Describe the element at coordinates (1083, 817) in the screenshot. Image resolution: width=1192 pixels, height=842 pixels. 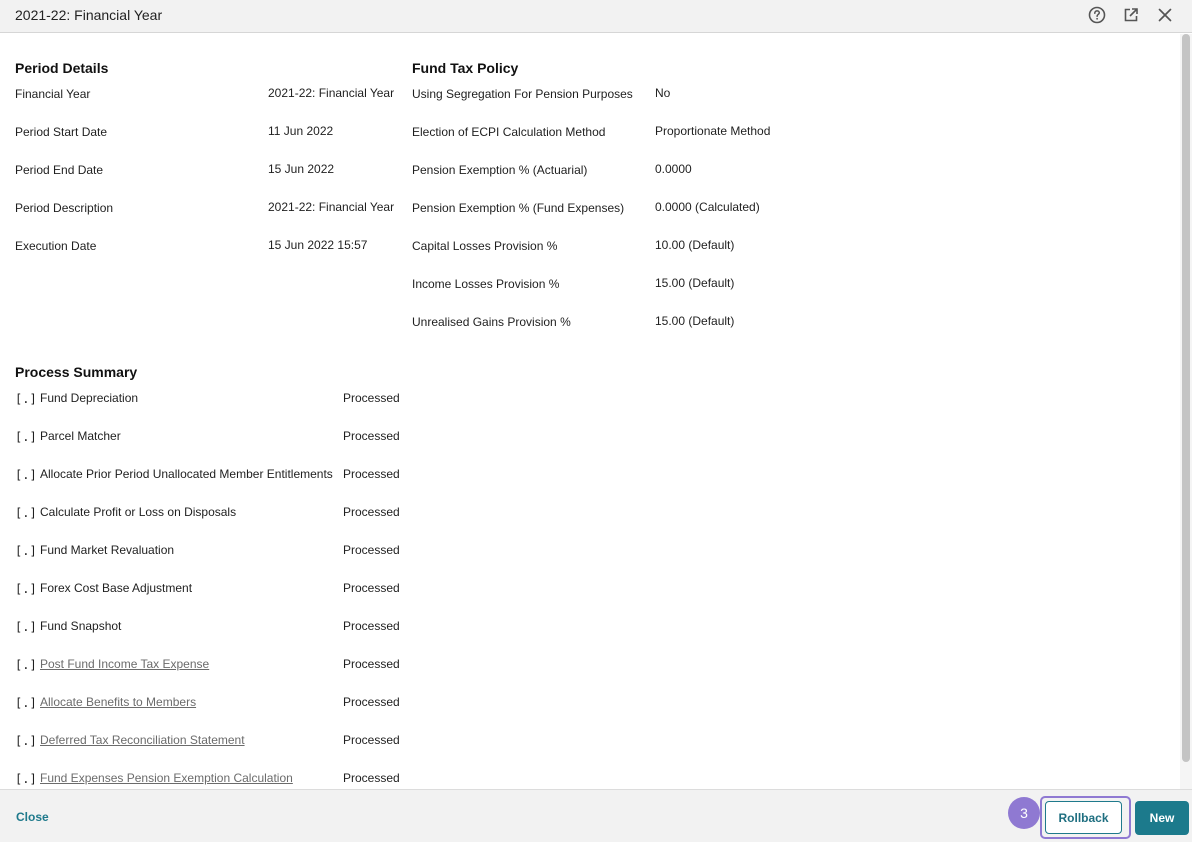
I see `rollback-button: Rollback` at that location.